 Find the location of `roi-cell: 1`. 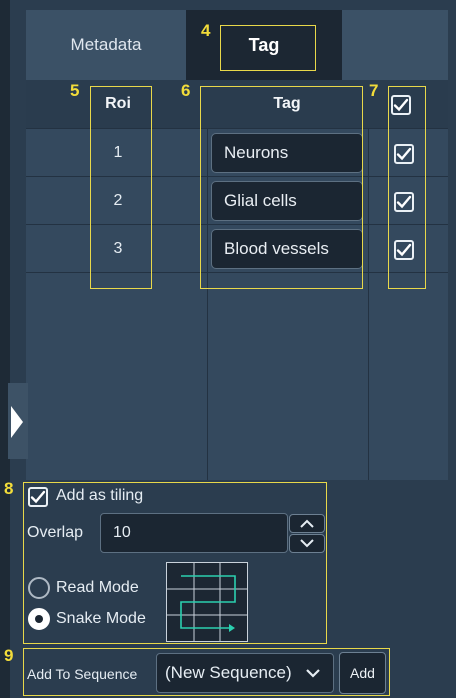

roi-cell: 1 is located at coordinates (118, 152).